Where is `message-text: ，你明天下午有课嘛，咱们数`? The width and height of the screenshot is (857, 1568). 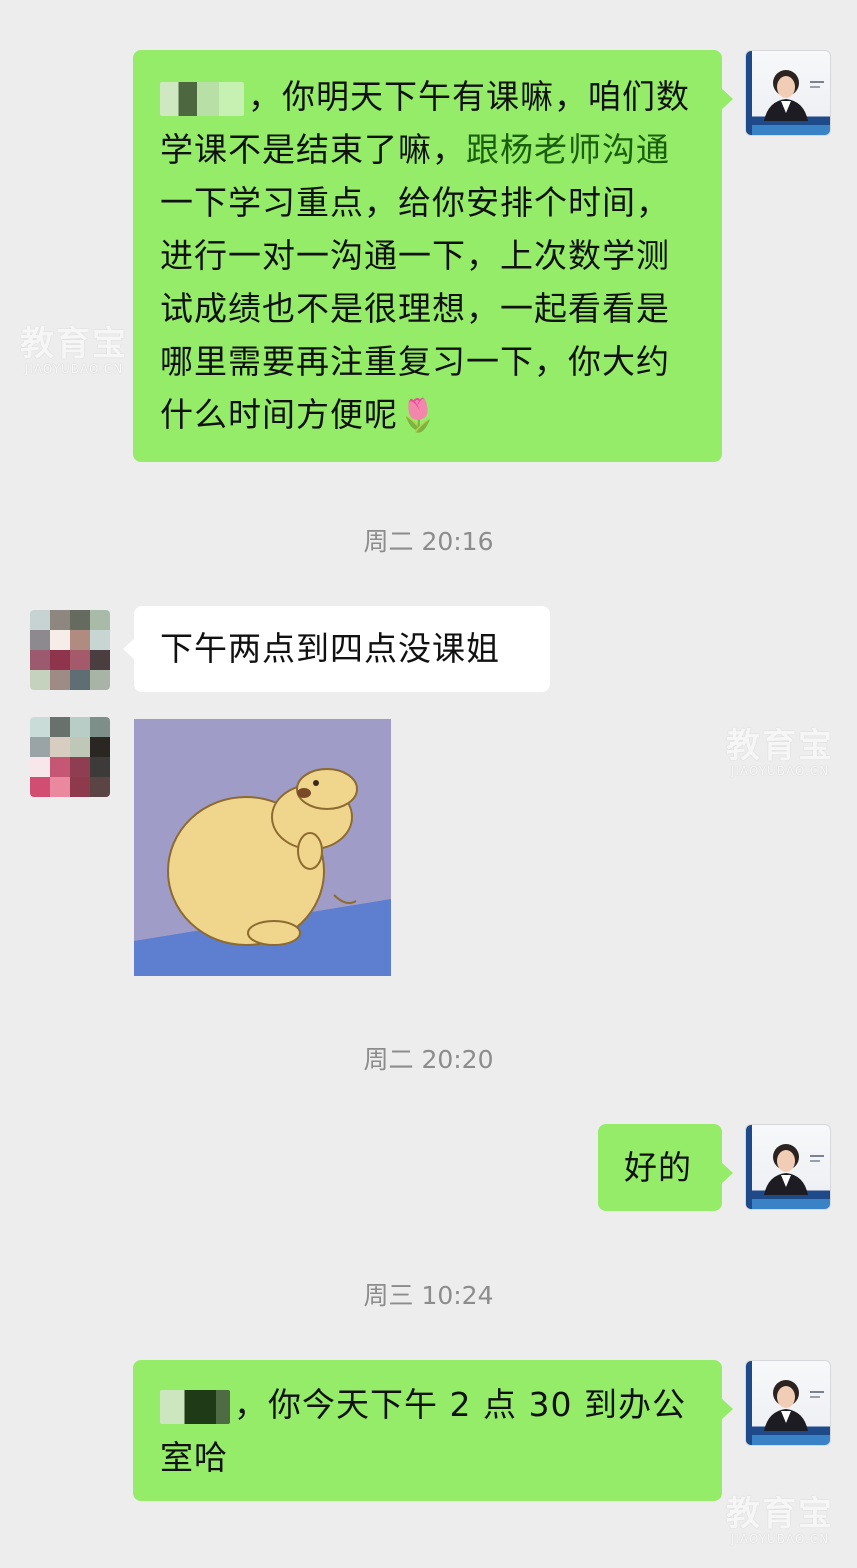
message-text: ，你明天下午有课嘛，咱们数 is located at coordinates (469, 96).